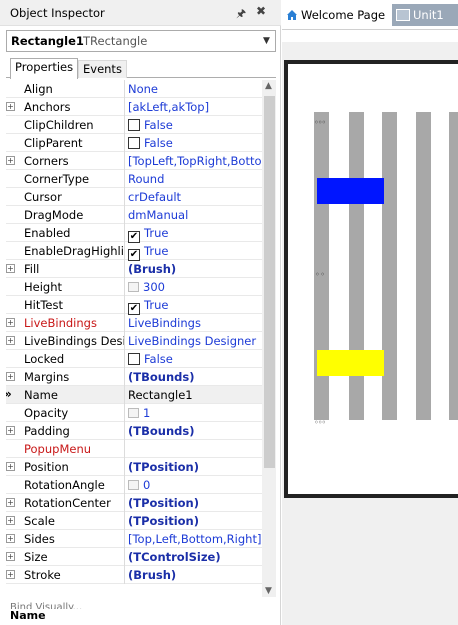 This screenshot has width=458, height=625. I want to click on scrollbar-thumb, so click(269, 282).